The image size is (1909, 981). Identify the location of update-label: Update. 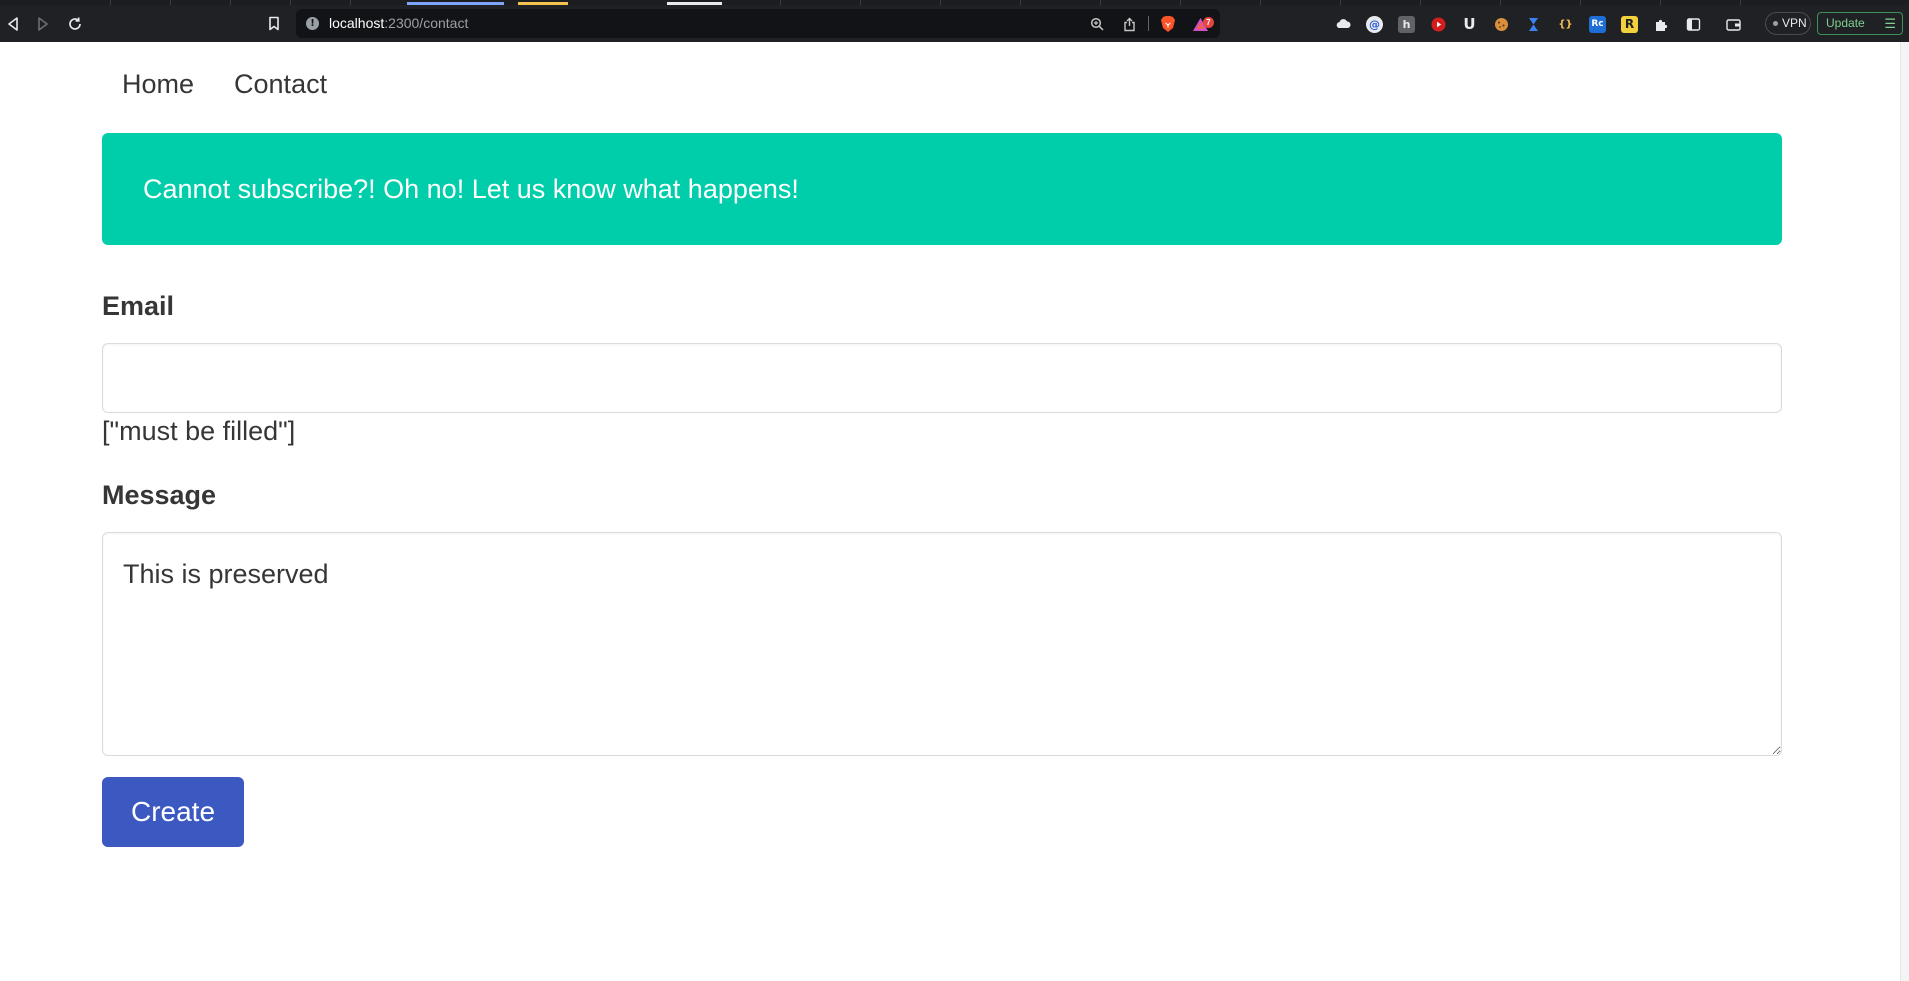
(1845, 23).